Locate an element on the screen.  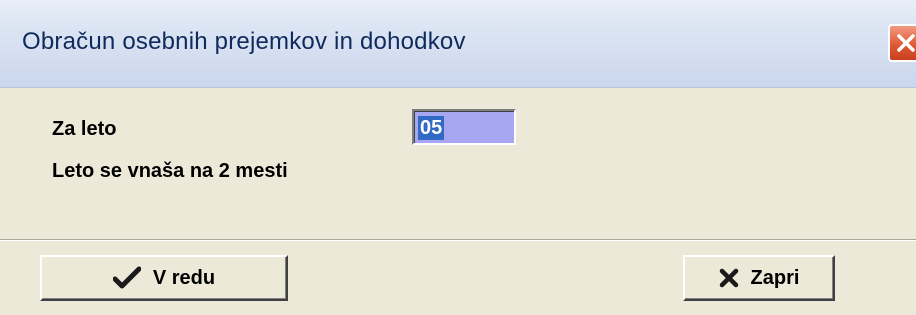
checkmark-icon is located at coordinates (126, 278).